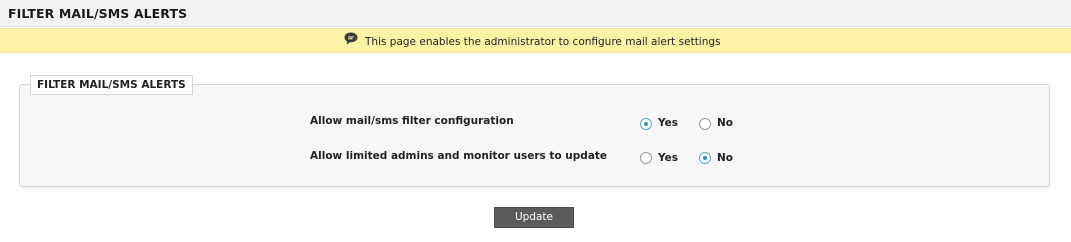  What do you see at coordinates (705, 158) in the screenshot?
I see `limited-admins-update-no-radio` at bounding box center [705, 158].